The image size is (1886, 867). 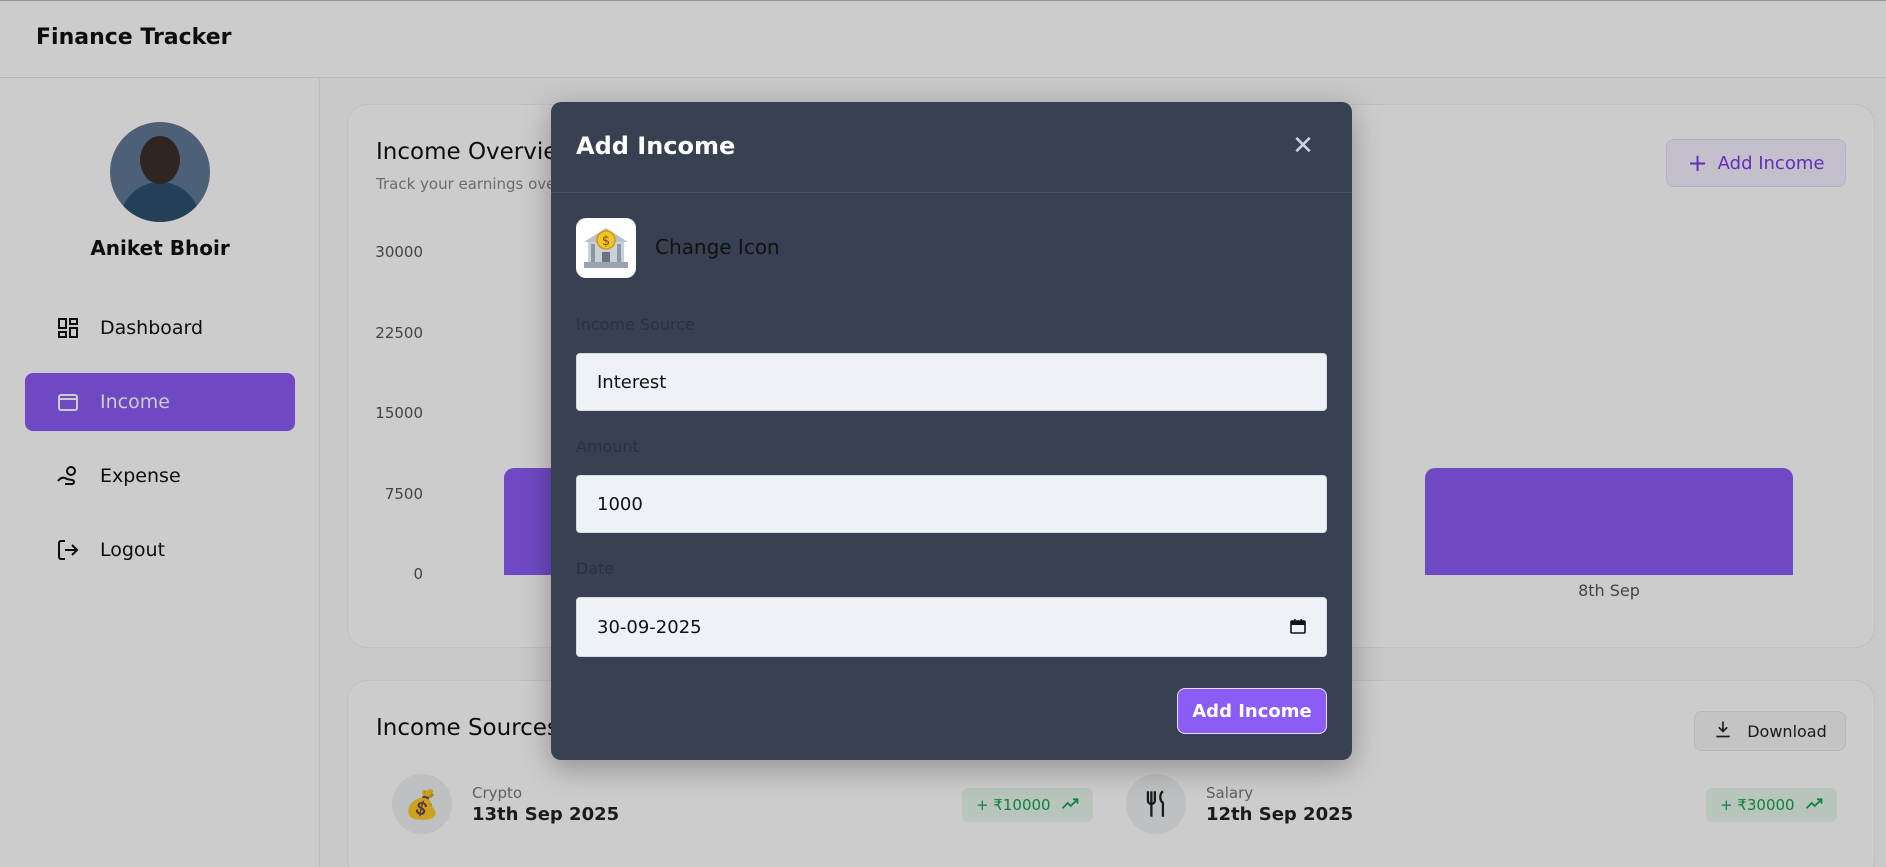 I want to click on modal-header: Add Income ✕, so click(x=951, y=147).